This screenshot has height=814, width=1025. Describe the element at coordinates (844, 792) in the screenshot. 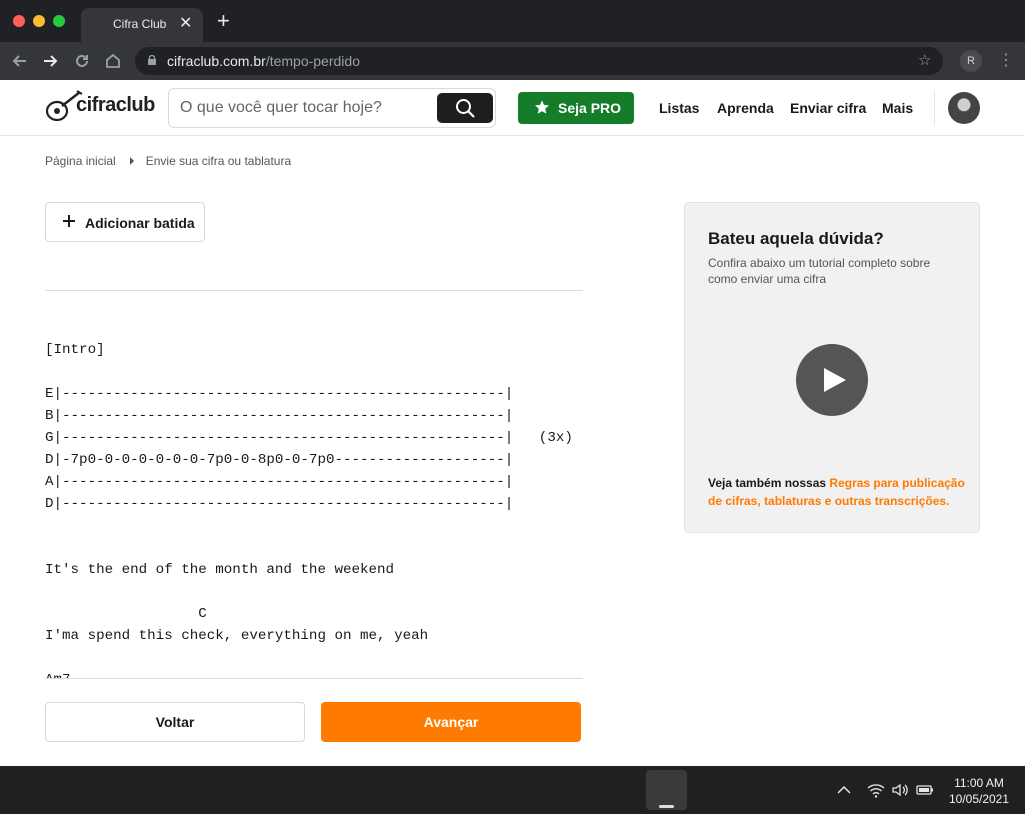

I see `chevron-up-icon` at that location.